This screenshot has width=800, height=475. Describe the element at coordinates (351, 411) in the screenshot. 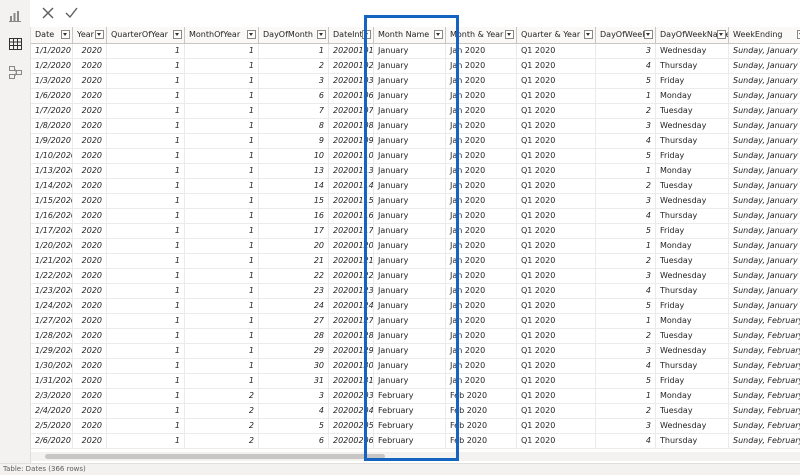

I see `table-cell: 20200204` at that location.